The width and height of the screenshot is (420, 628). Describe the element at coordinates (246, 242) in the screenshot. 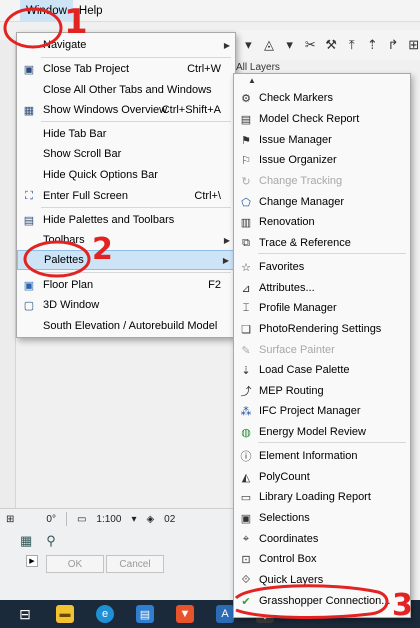

I see `trace-icon: ⧉` at that location.